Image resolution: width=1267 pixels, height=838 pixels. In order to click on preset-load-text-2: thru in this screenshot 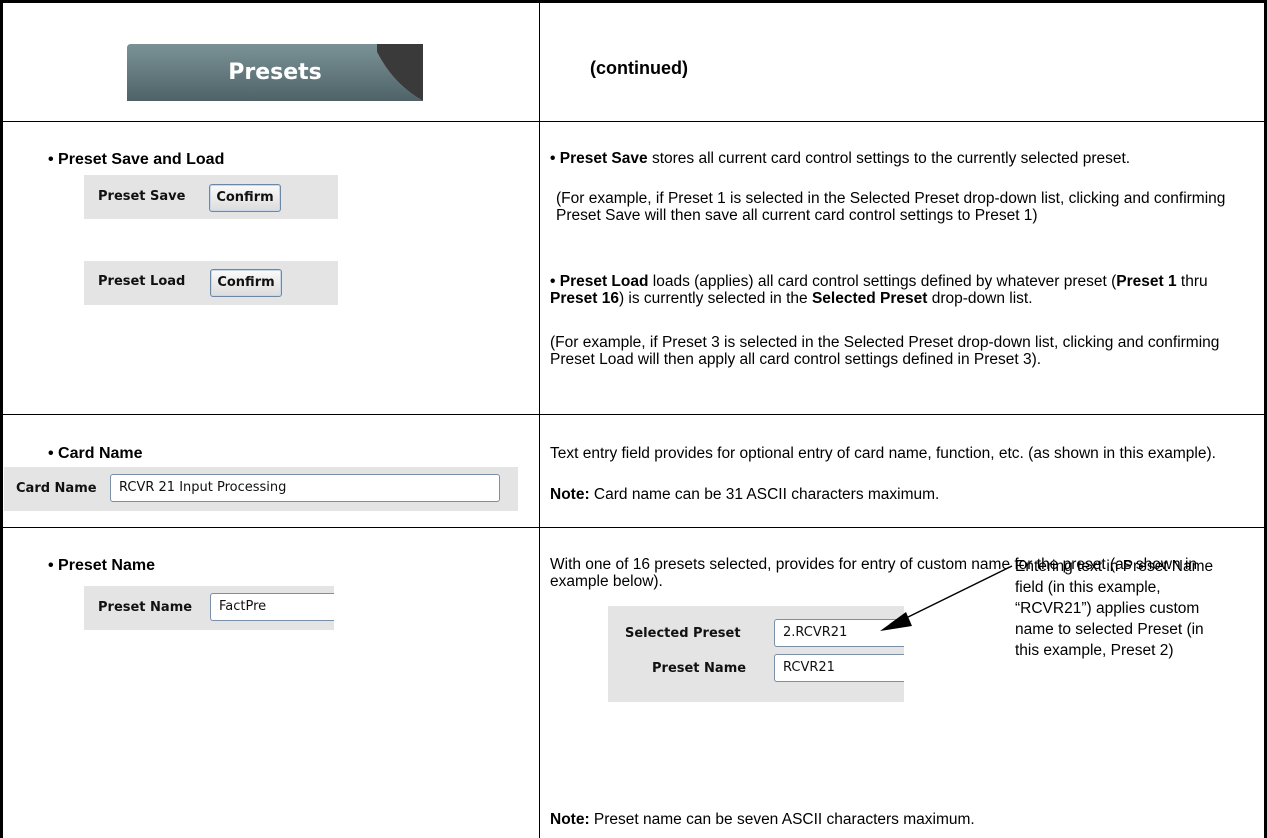, I will do `click(1192, 281)`.